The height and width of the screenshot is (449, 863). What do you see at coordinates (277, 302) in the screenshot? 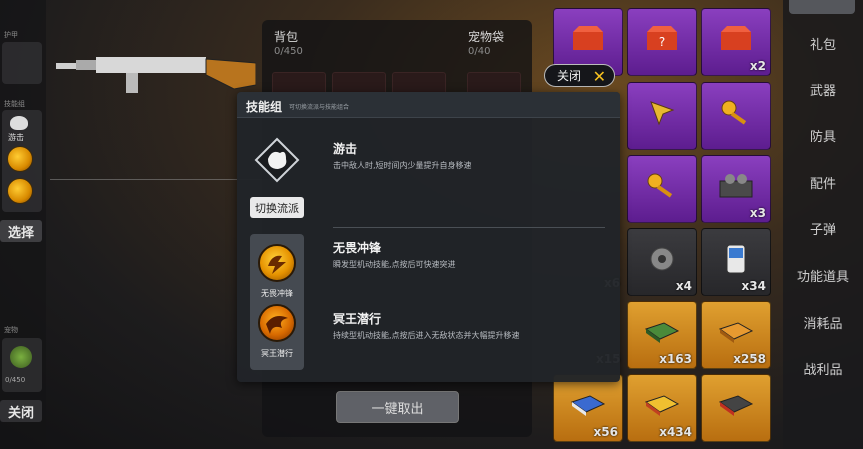
I see `skill-icons-box: 无畏冲锋 冥王潜行` at bounding box center [277, 302].